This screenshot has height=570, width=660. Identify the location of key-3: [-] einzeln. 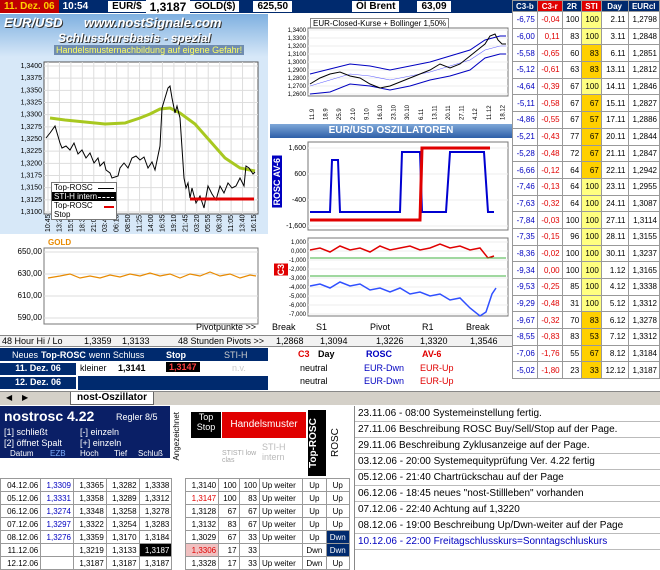
(100, 432).